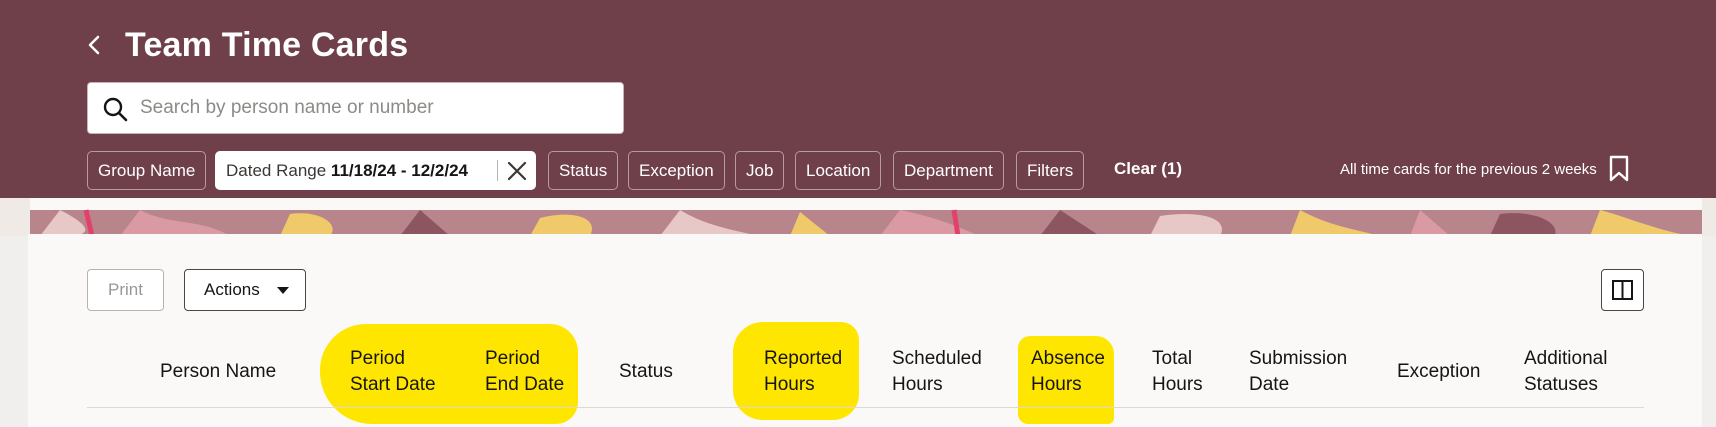 The image size is (1716, 427). I want to click on columns-button, so click(1622, 290).